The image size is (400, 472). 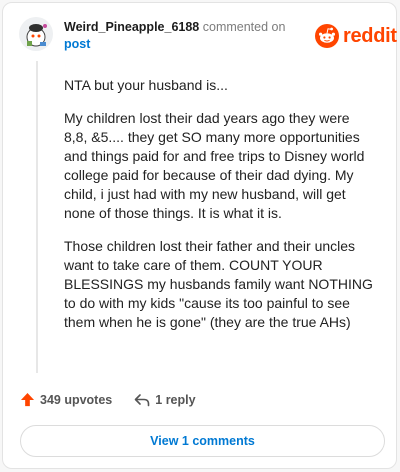 I want to click on reply-count: 1 reply, so click(x=175, y=399).